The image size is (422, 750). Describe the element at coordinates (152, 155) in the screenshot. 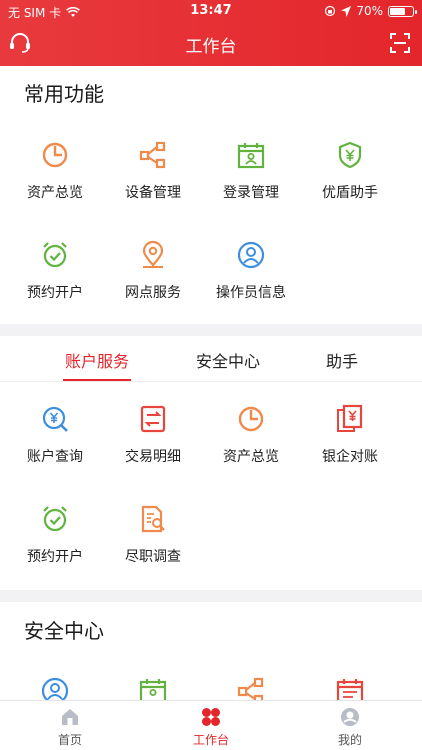

I see `share-nodes-icon` at that location.